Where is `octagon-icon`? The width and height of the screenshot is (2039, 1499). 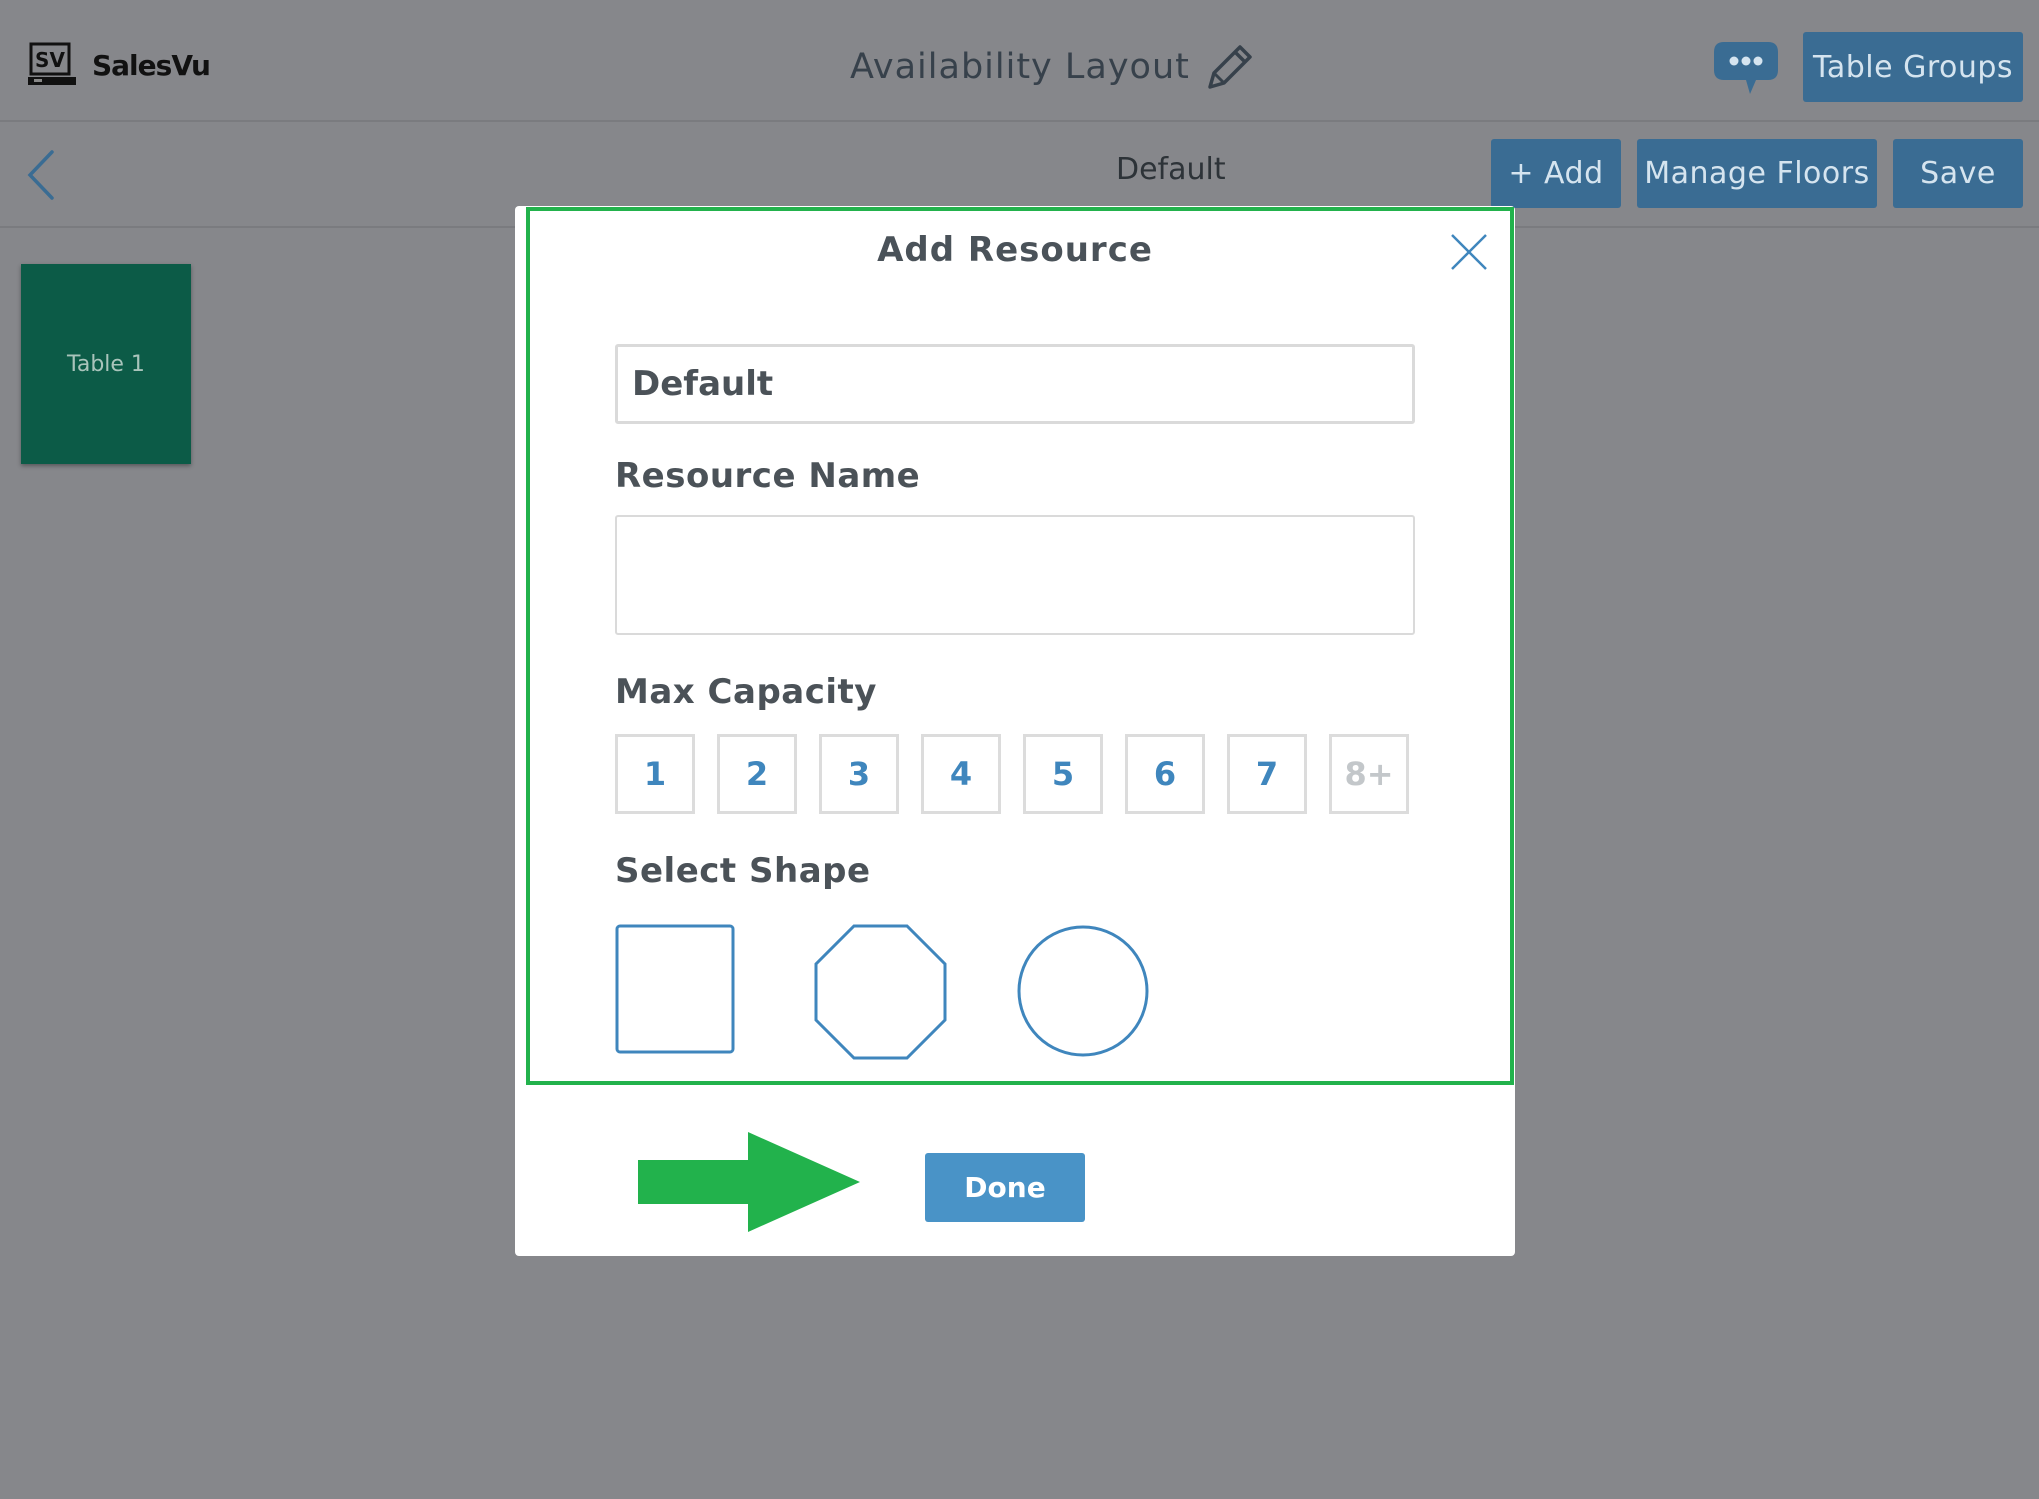
octagon-icon is located at coordinates (880, 992).